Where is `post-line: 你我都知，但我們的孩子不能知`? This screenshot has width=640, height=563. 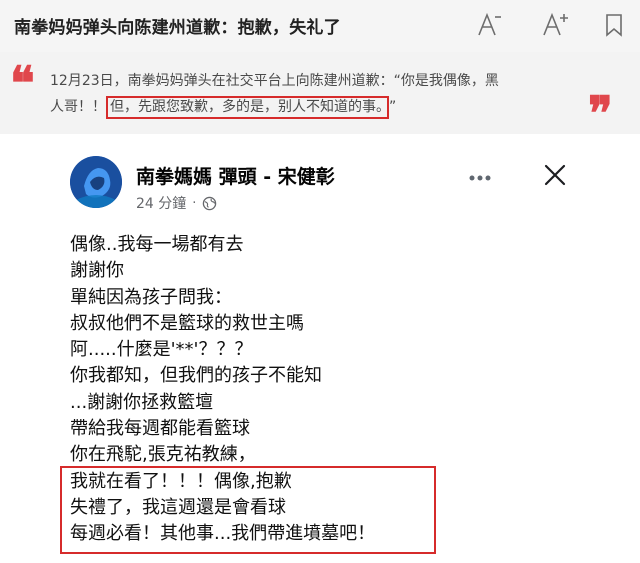 post-line: 你我都知，但我們的孩子不能知 is located at coordinates (196, 376).